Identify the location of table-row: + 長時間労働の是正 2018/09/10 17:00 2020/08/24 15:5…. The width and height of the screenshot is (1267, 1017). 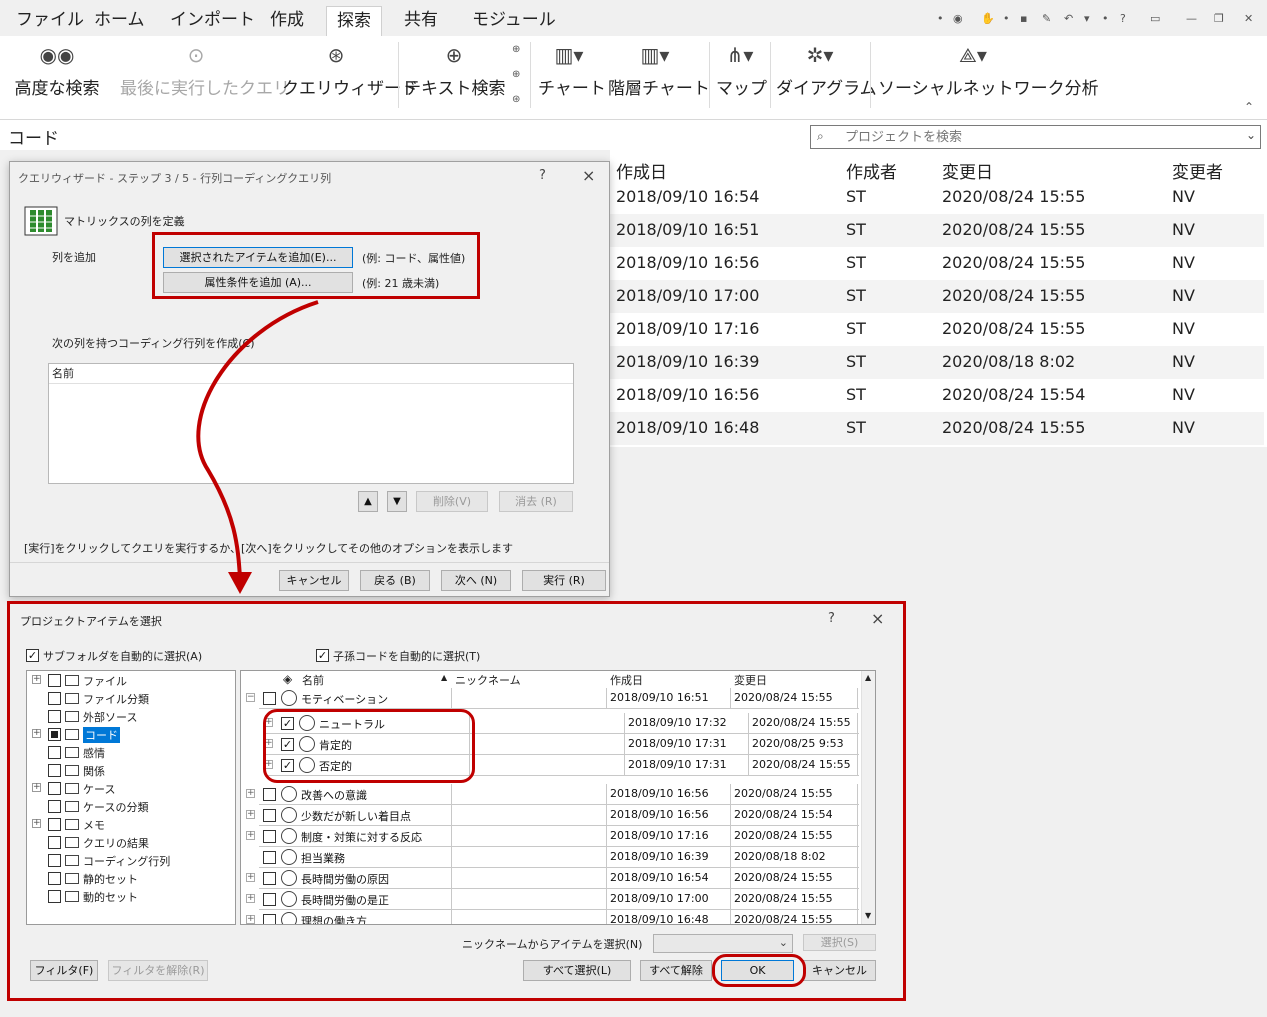
(552, 899).